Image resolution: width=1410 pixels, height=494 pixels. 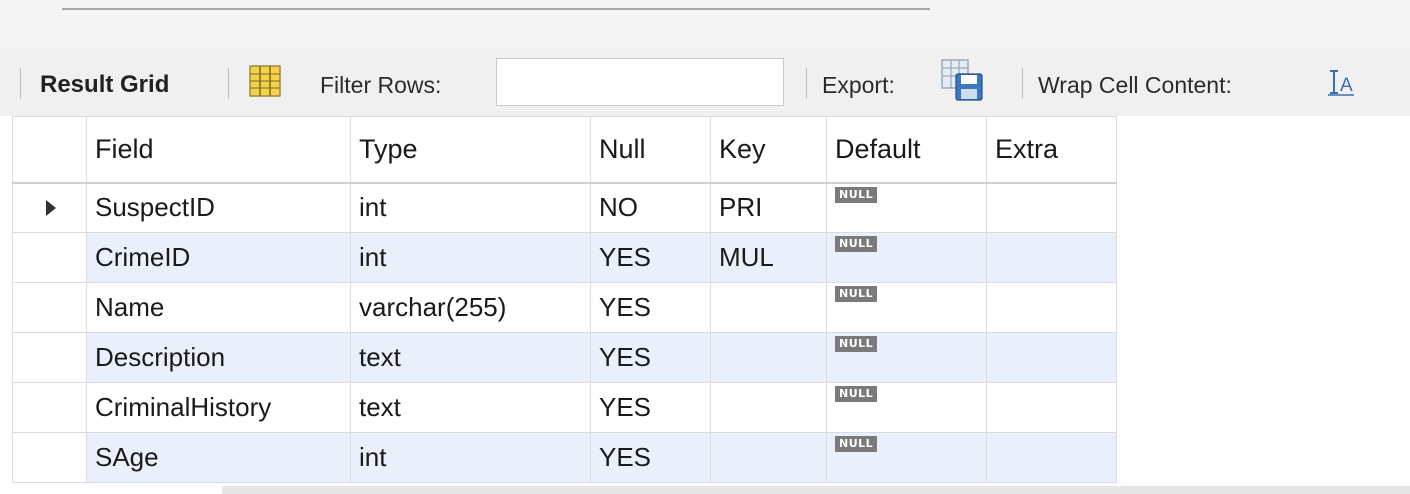 What do you see at coordinates (104, 85) in the screenshot?
I see `result-grid-tab: Result Grid` at bounding box center [104, 85].